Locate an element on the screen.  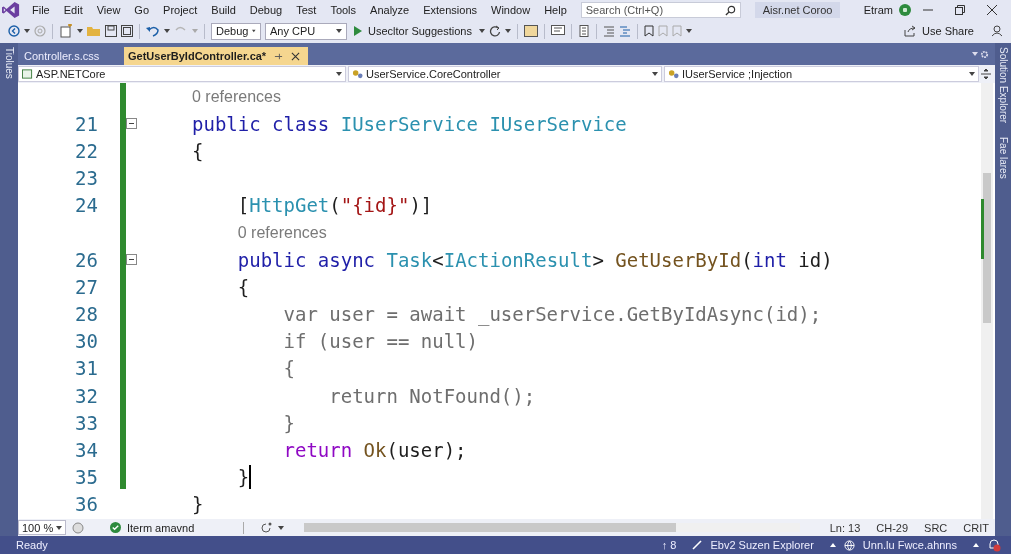
status-text: Ready is located at coordinates (32, 545).